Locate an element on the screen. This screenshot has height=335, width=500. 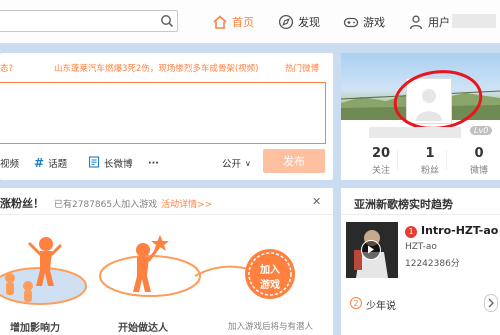
nav-item-home: 首页 is located at coordinates (233, 22).